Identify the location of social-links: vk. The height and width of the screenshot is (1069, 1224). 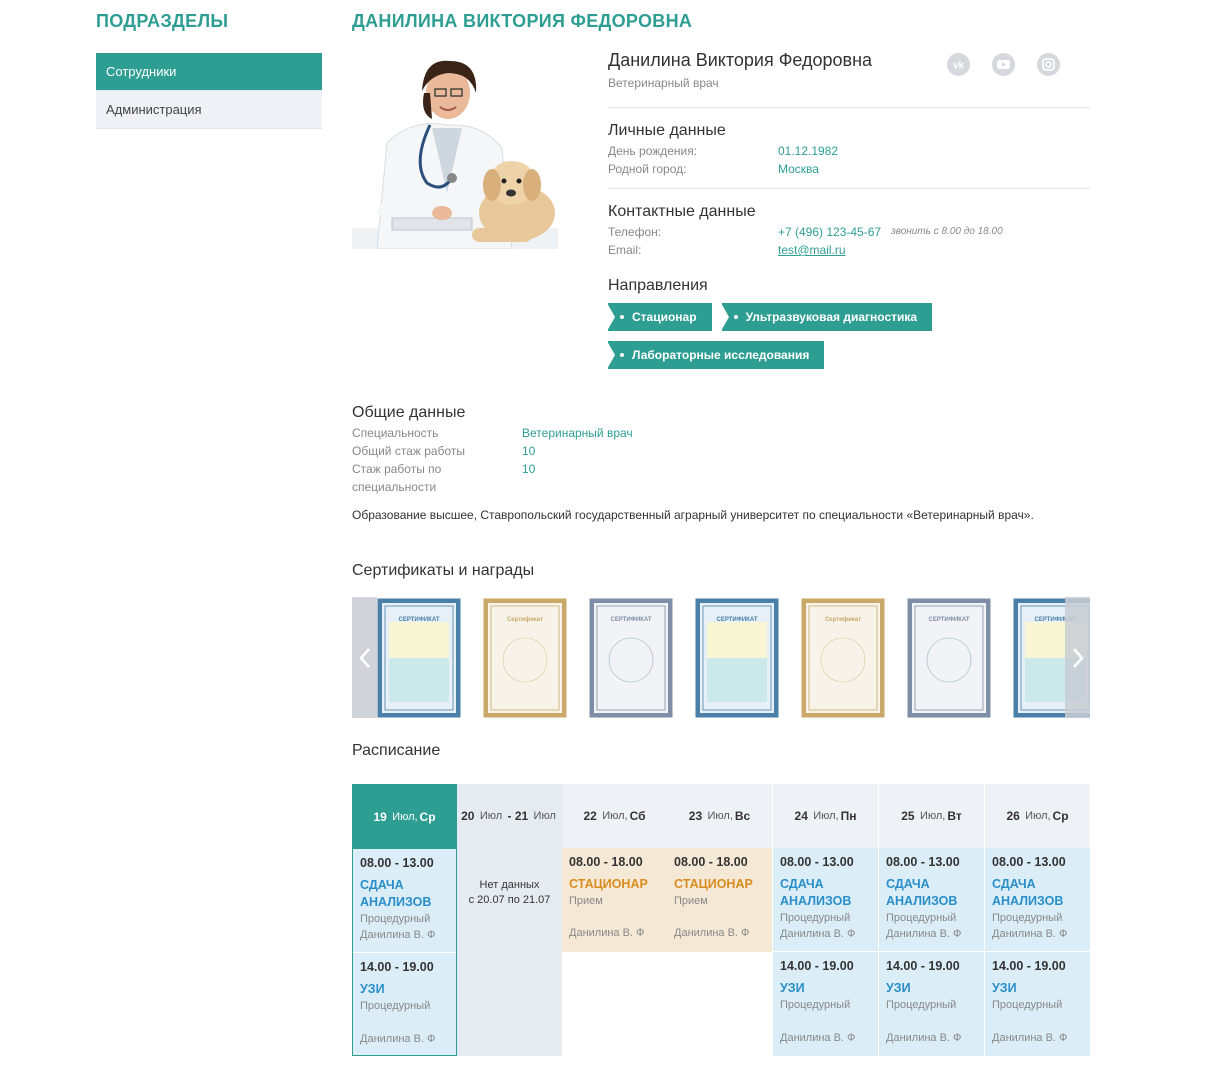
(1003, 64).